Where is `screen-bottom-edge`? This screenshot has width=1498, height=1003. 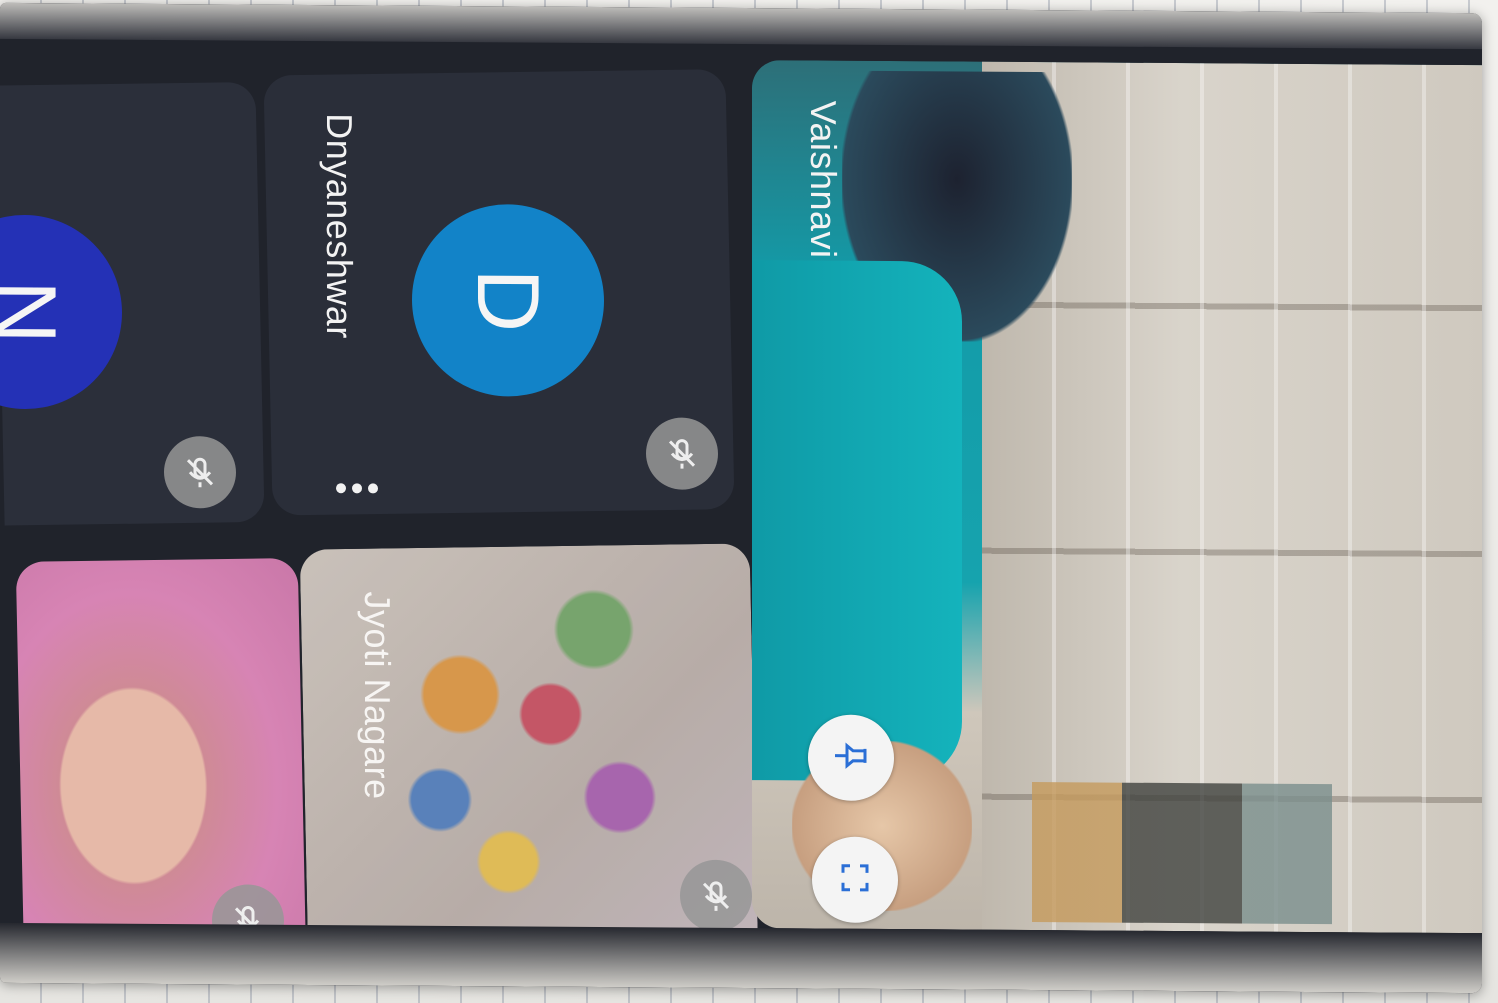
screen-bottom-edge is located at coordinates (741, 958).